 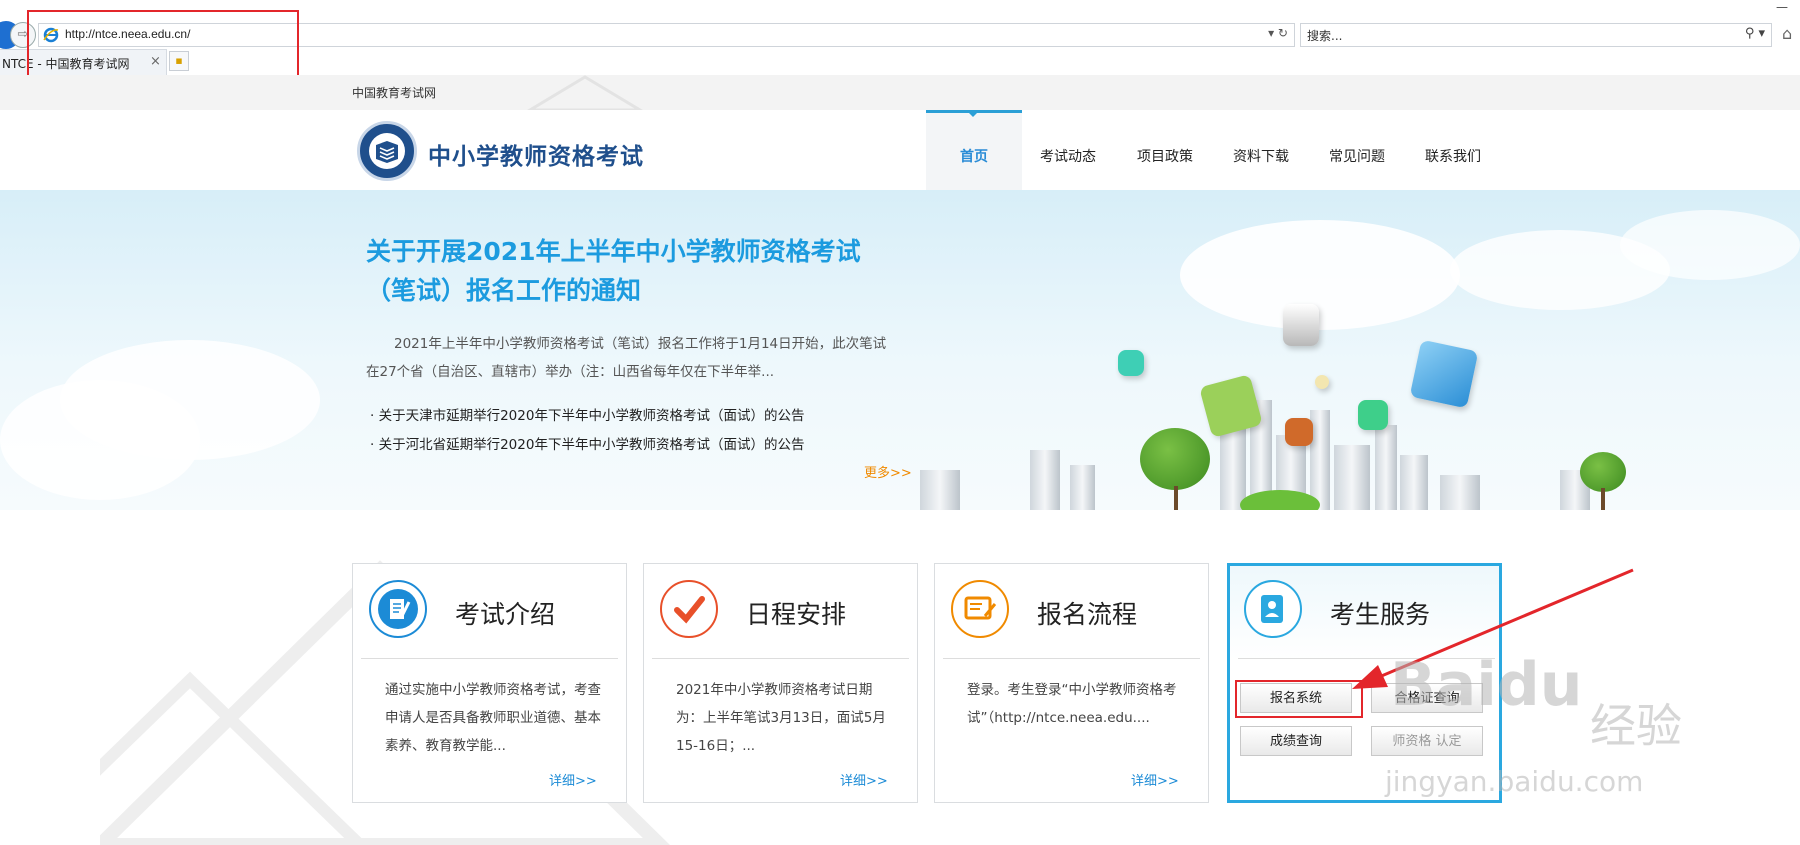 I want to click on city-skyline, so click(x=1350, y=455).